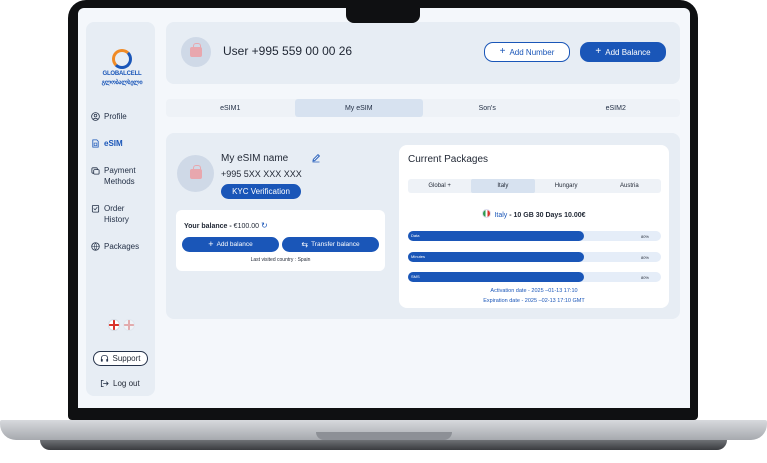 This screenshot has height=463, width=767. I want to click on english-flag-icon, so click(129, 325).